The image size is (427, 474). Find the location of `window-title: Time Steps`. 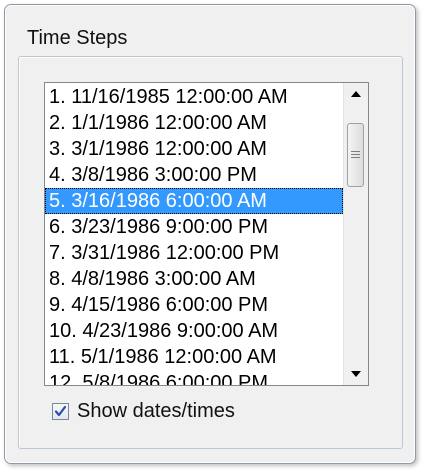

window-title: Time Steps is located at coordinates (77, 38).